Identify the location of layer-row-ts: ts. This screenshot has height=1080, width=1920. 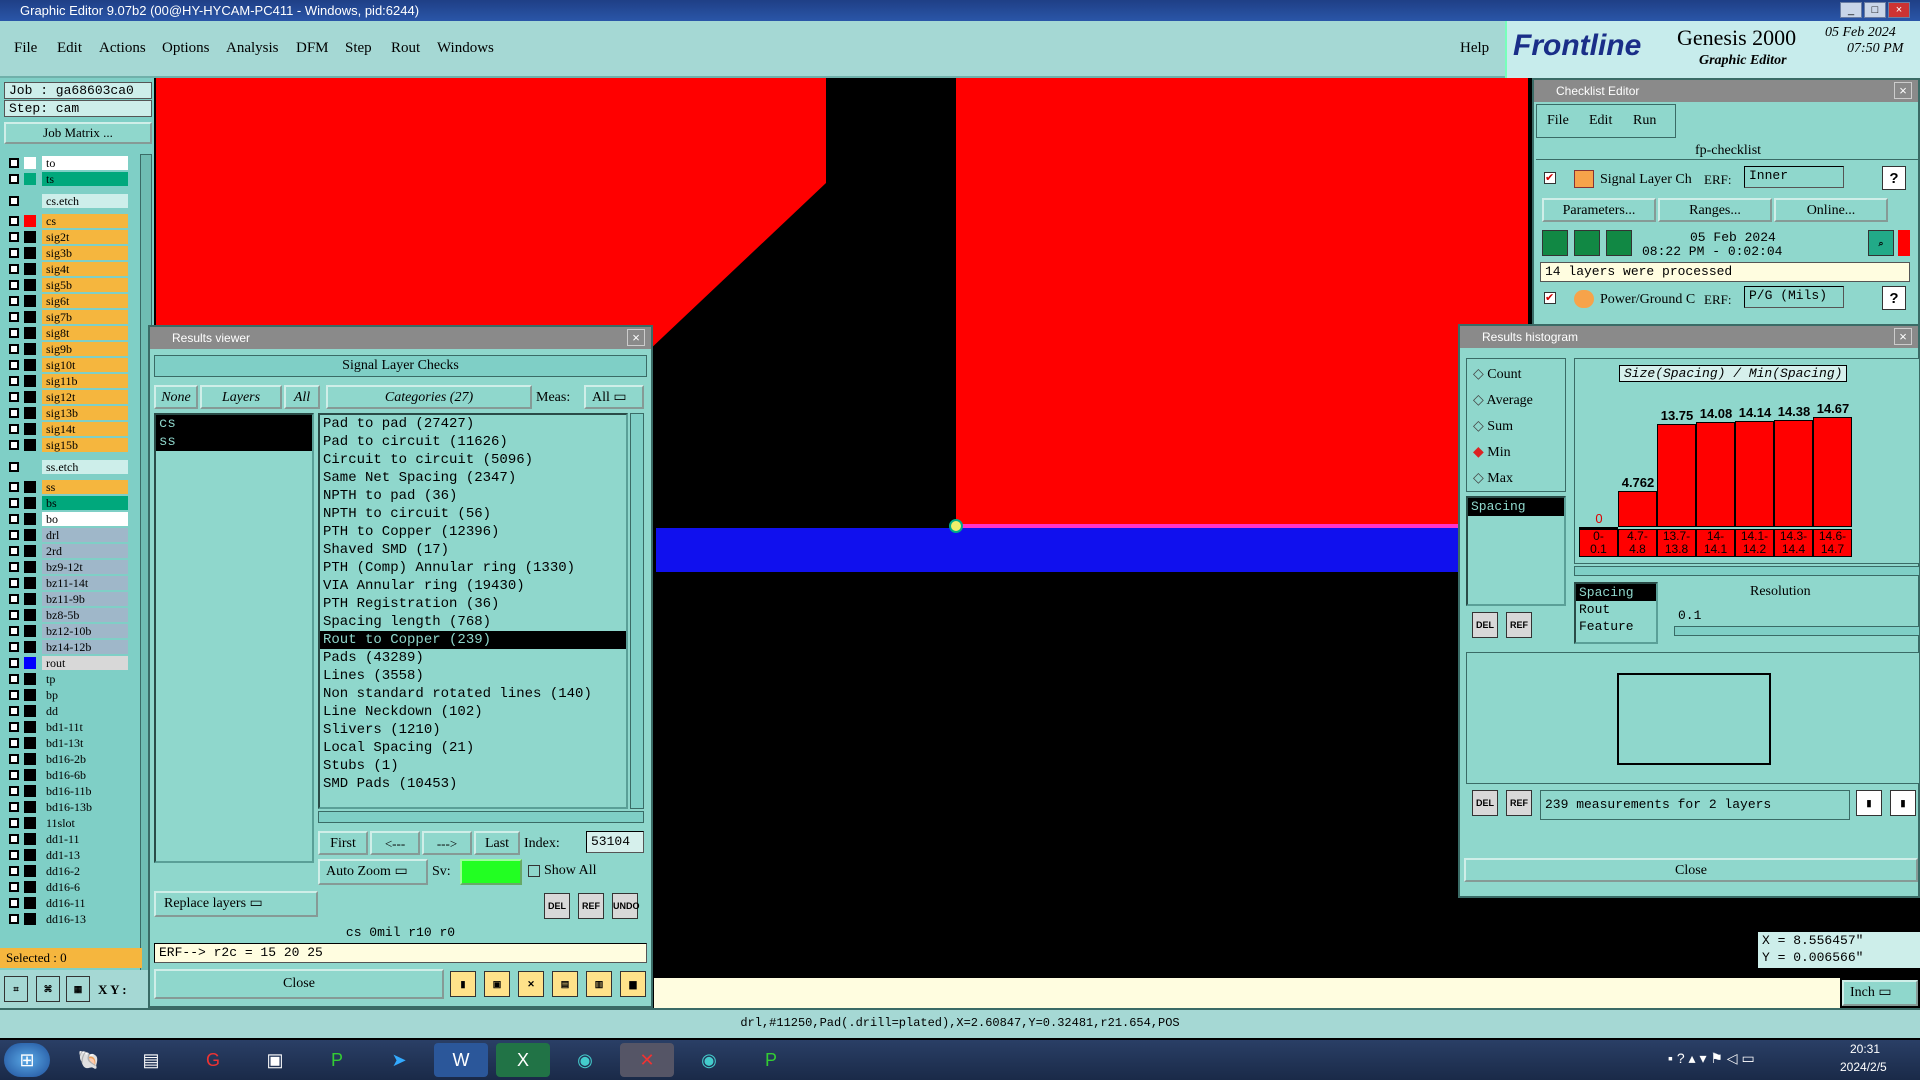
(67, 179).